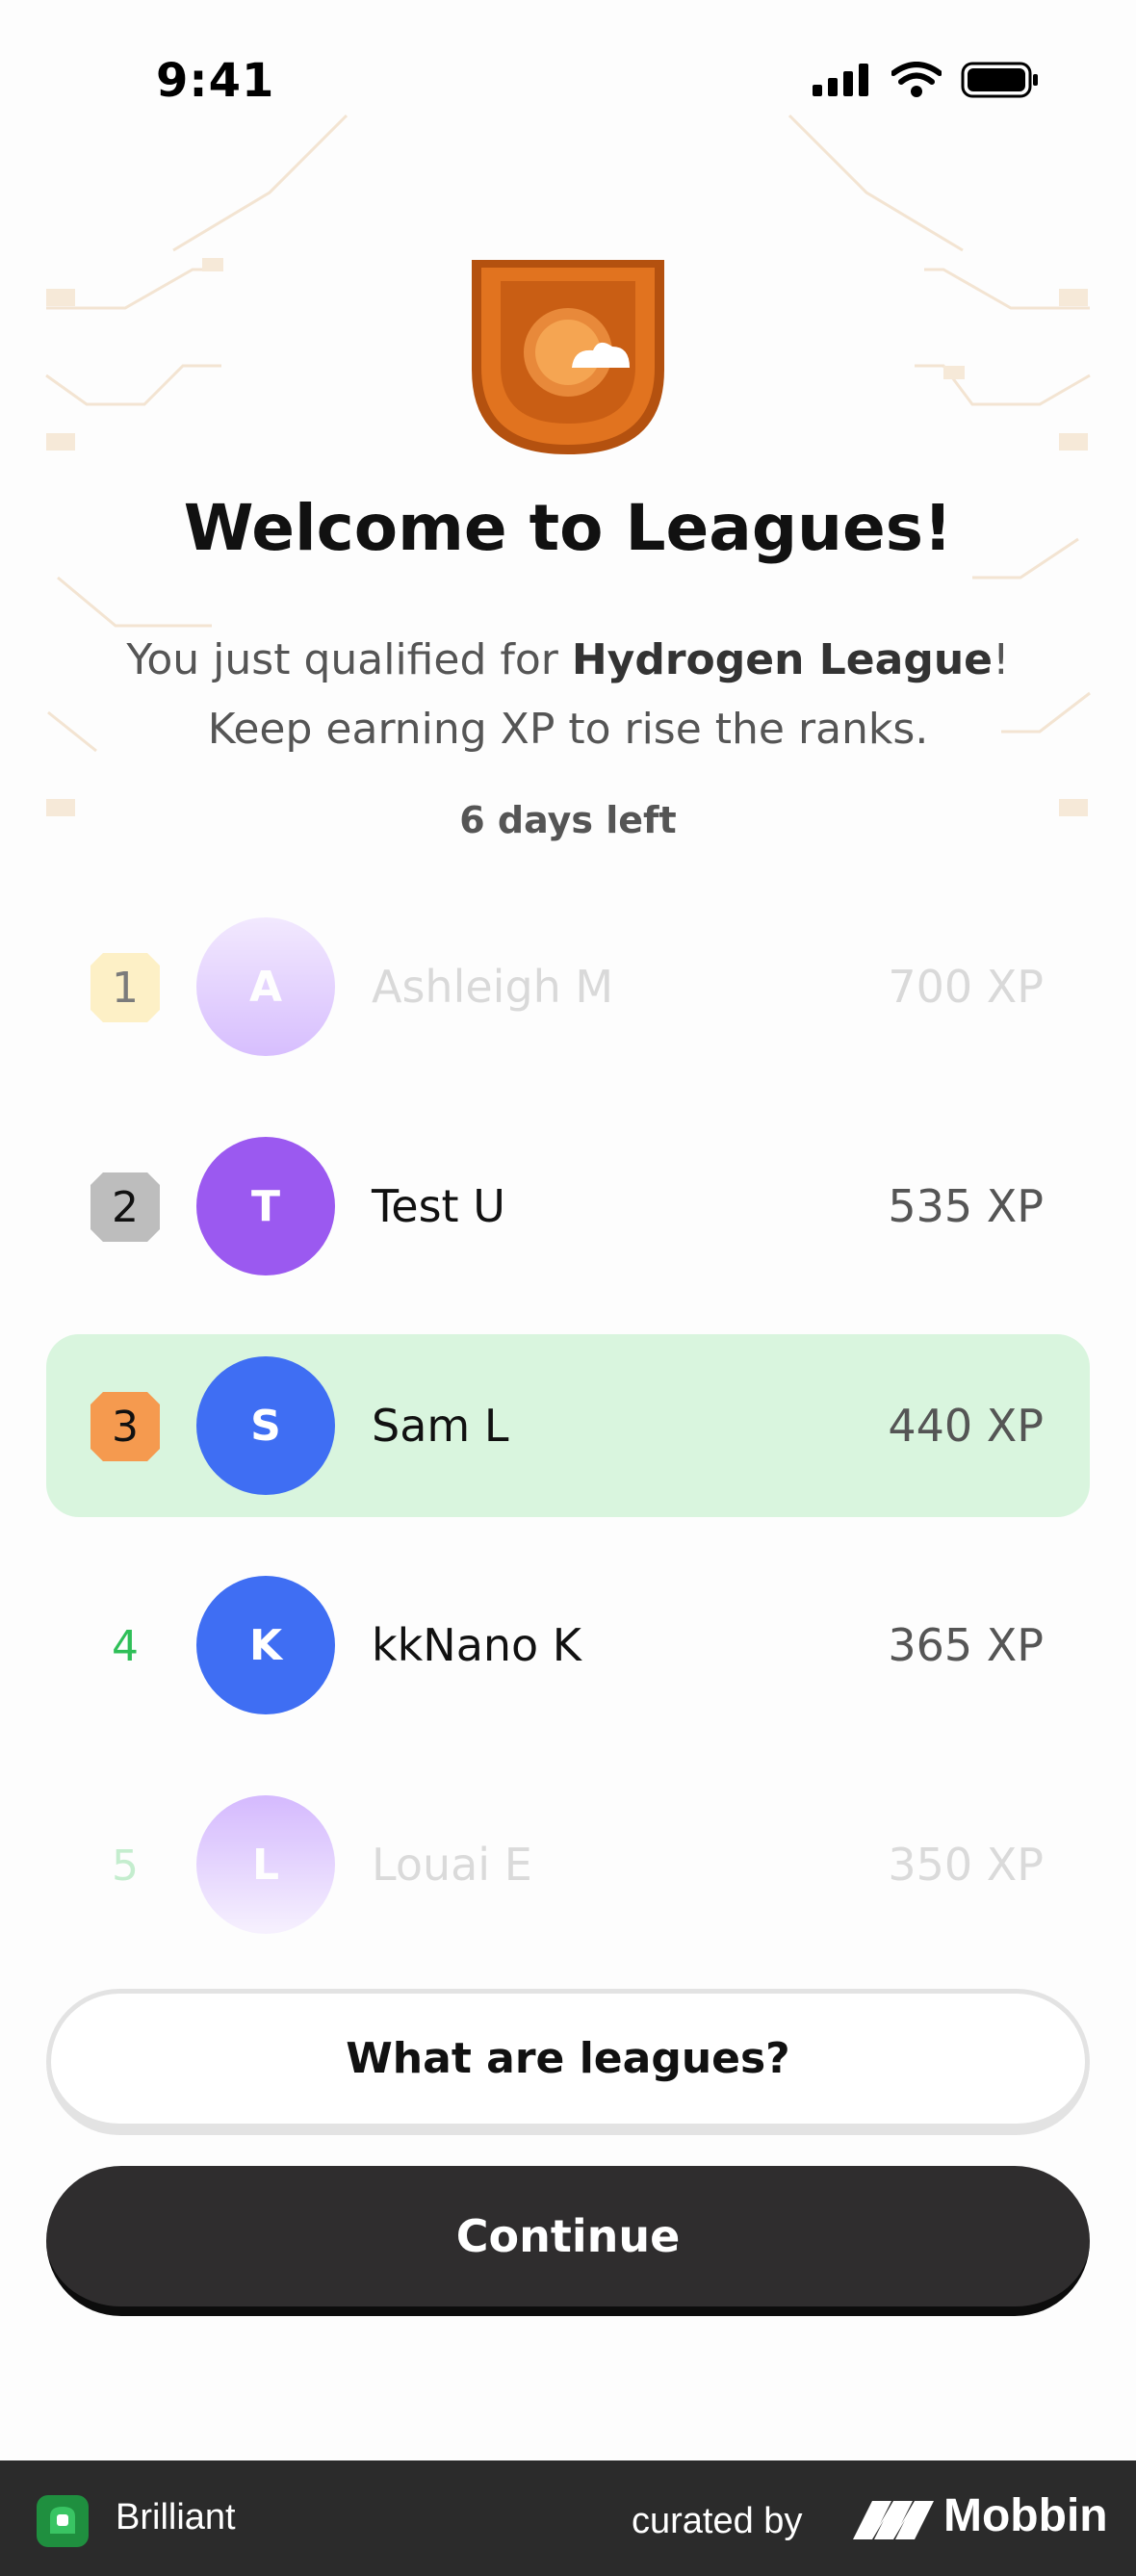 The height and width of the screenshot is (2576, 1136). I want to click on rank-number: 5, so click(126, 1866).